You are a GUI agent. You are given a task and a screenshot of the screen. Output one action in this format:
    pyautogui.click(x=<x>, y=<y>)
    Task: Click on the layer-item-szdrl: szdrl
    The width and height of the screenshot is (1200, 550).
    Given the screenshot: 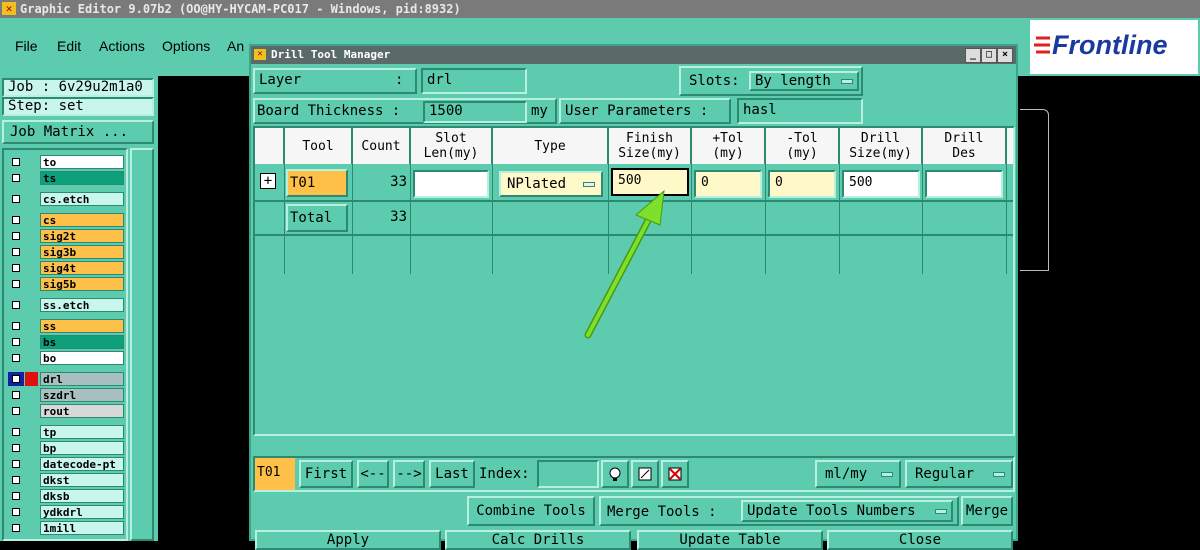 What is the action you would take?
    pyautogui.click(x=66, y=395)
    